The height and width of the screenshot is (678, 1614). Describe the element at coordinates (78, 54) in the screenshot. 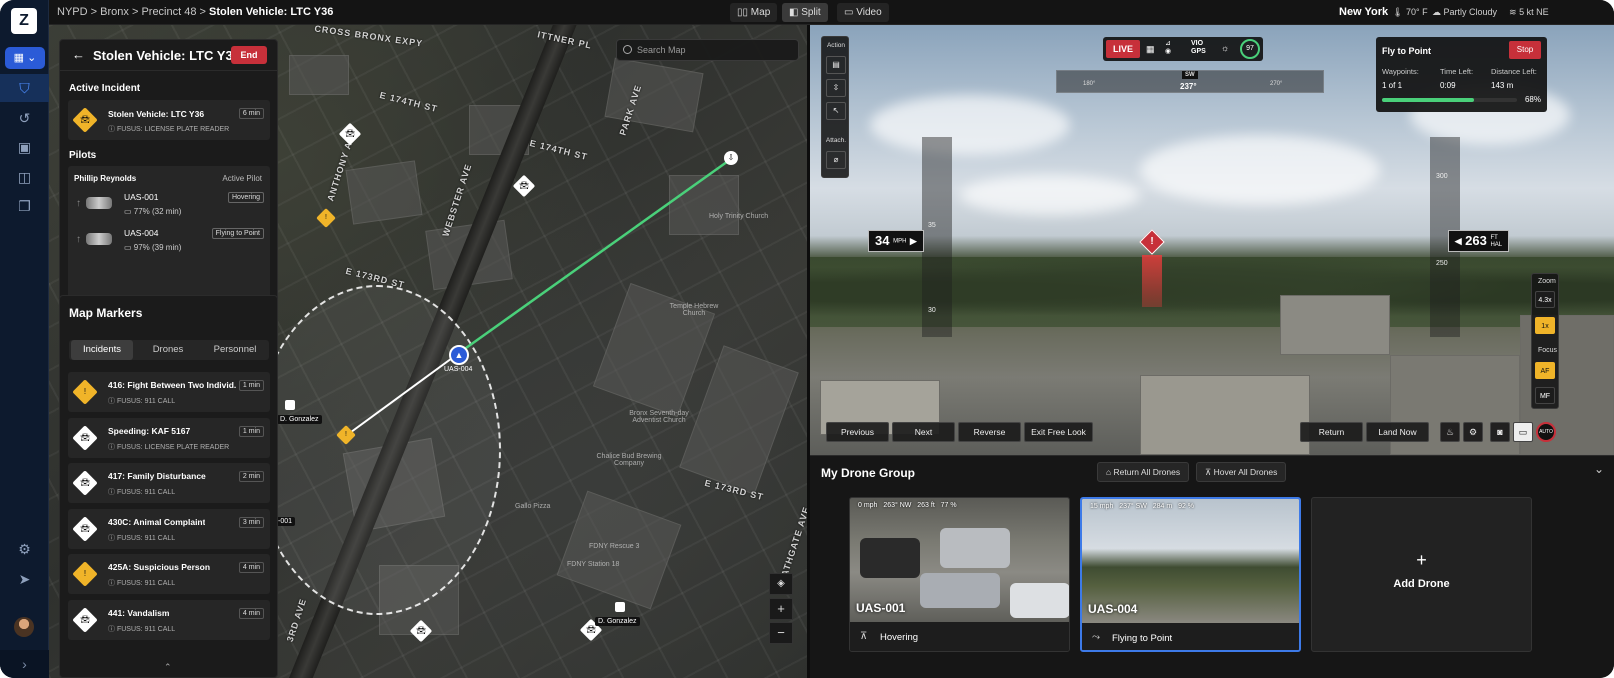

I see `back-arrow-icon: ←` at that location.